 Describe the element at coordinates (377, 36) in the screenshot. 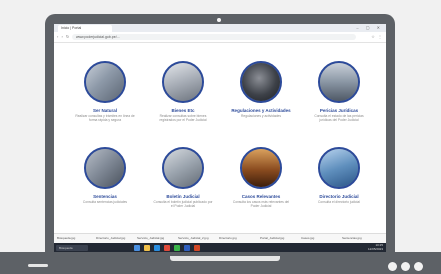

I see `url-actions: ☆ ⋮` at that location.